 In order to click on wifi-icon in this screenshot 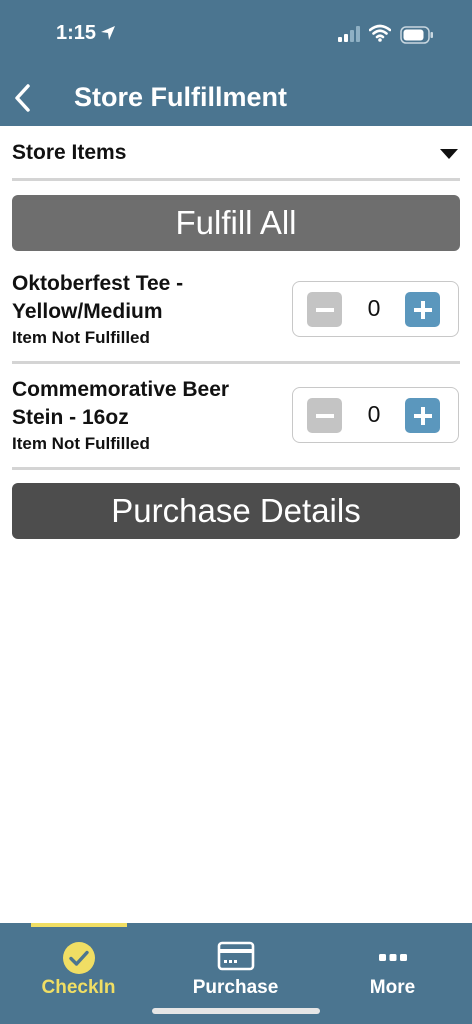, I will do `click(380, 33)`.